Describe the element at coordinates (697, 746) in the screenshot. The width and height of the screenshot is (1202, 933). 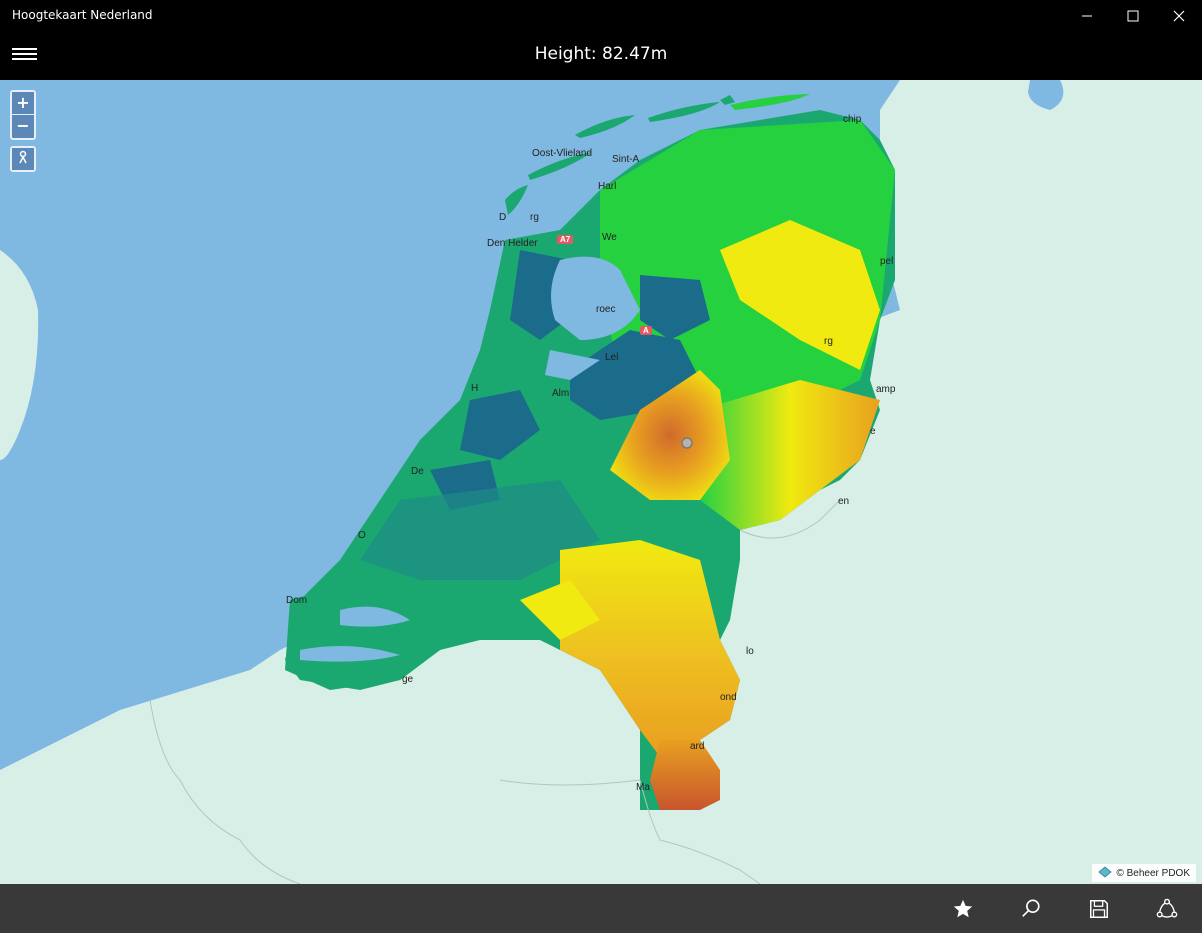
I see `place-label: ard` at that location.